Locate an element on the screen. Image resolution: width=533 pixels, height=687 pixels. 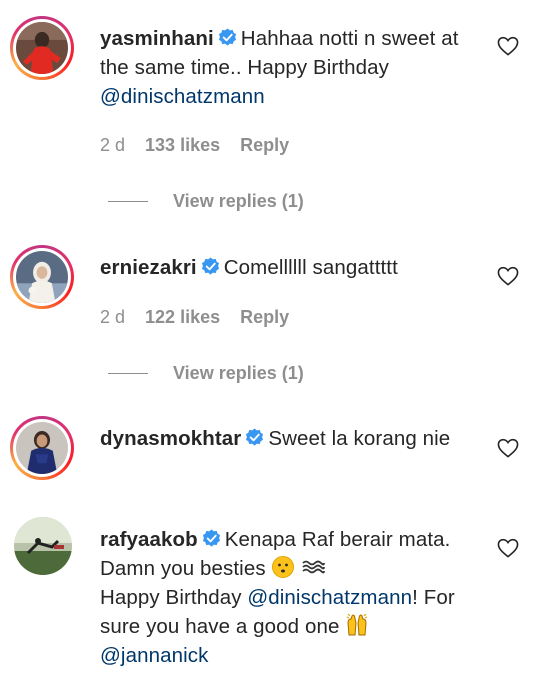
comment-meta: 2 d 122 likes Reply is located at coordinates (204, 317).